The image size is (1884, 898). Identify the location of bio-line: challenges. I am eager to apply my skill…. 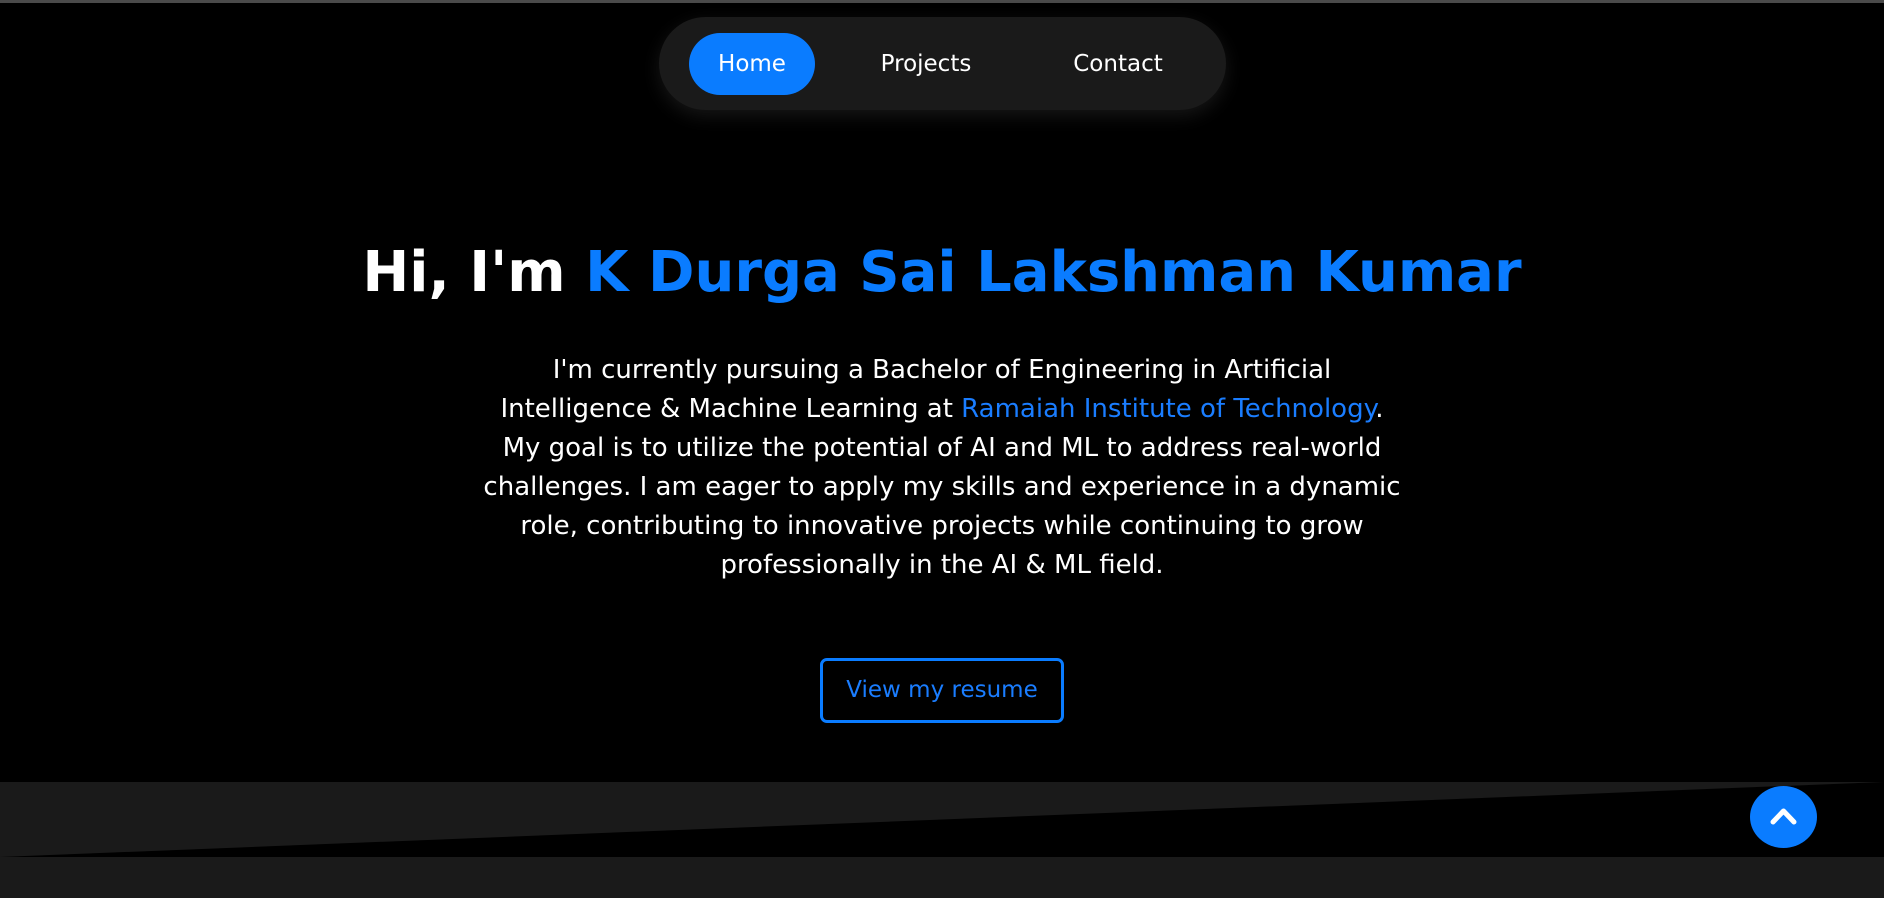
(942, 487).